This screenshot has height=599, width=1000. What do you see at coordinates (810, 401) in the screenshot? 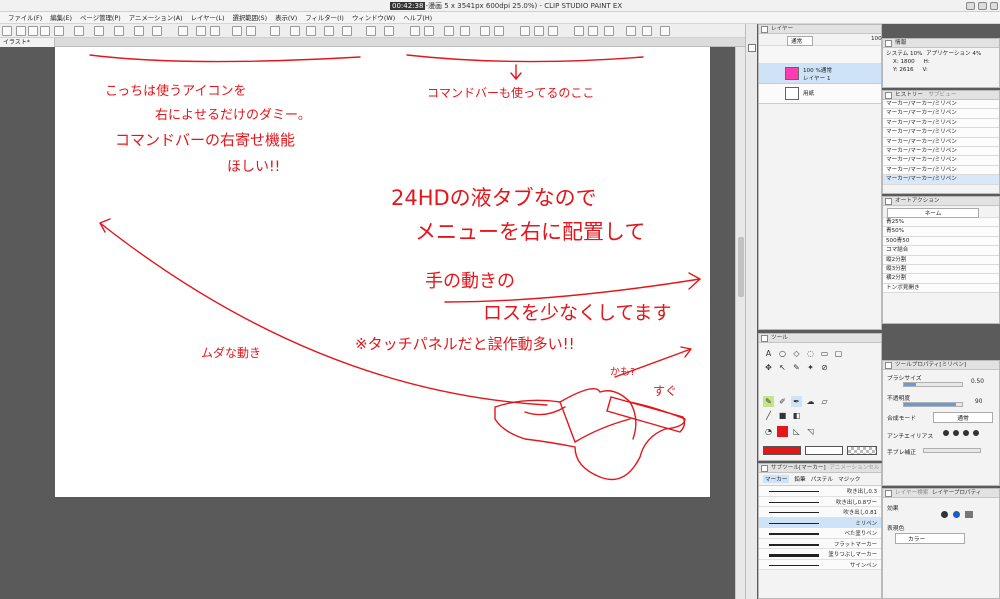
I see `airbrush-tool-icon: ☁` at bounding box center [810, 401].